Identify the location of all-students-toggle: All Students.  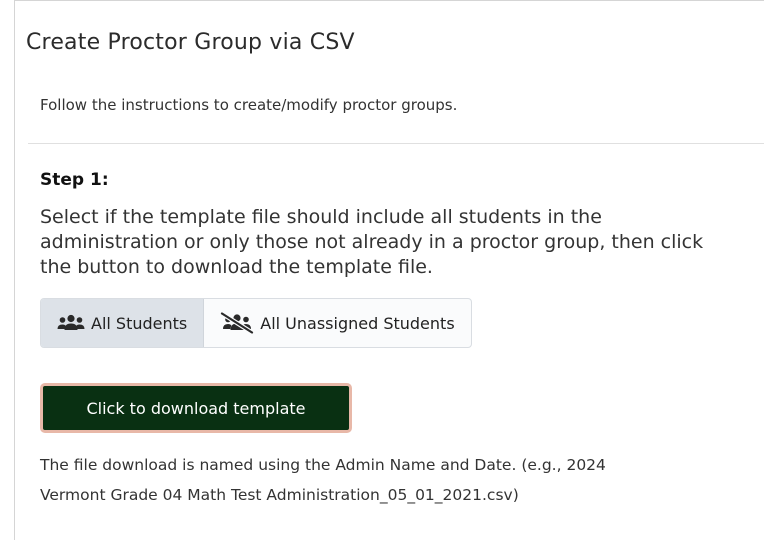
(123, 323).